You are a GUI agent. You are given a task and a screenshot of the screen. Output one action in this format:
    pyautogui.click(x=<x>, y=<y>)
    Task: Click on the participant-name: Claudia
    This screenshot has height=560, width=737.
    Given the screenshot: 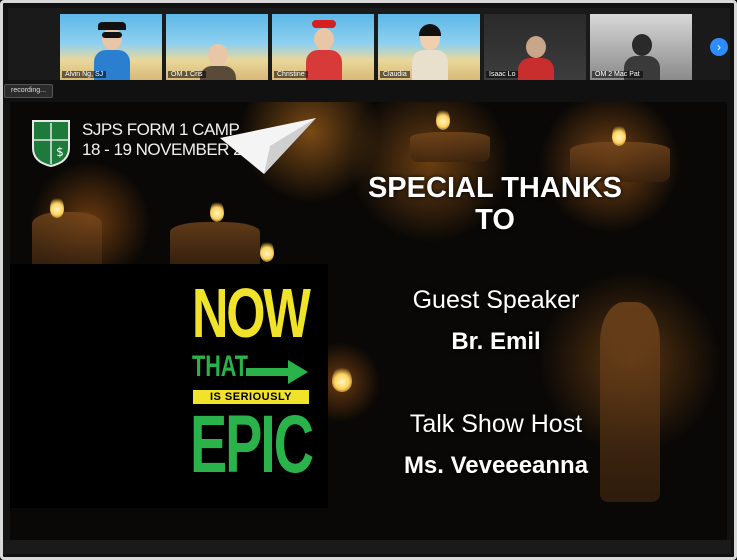 What is the action you would take?
    pyautogui.click(x=395, y=74)
    